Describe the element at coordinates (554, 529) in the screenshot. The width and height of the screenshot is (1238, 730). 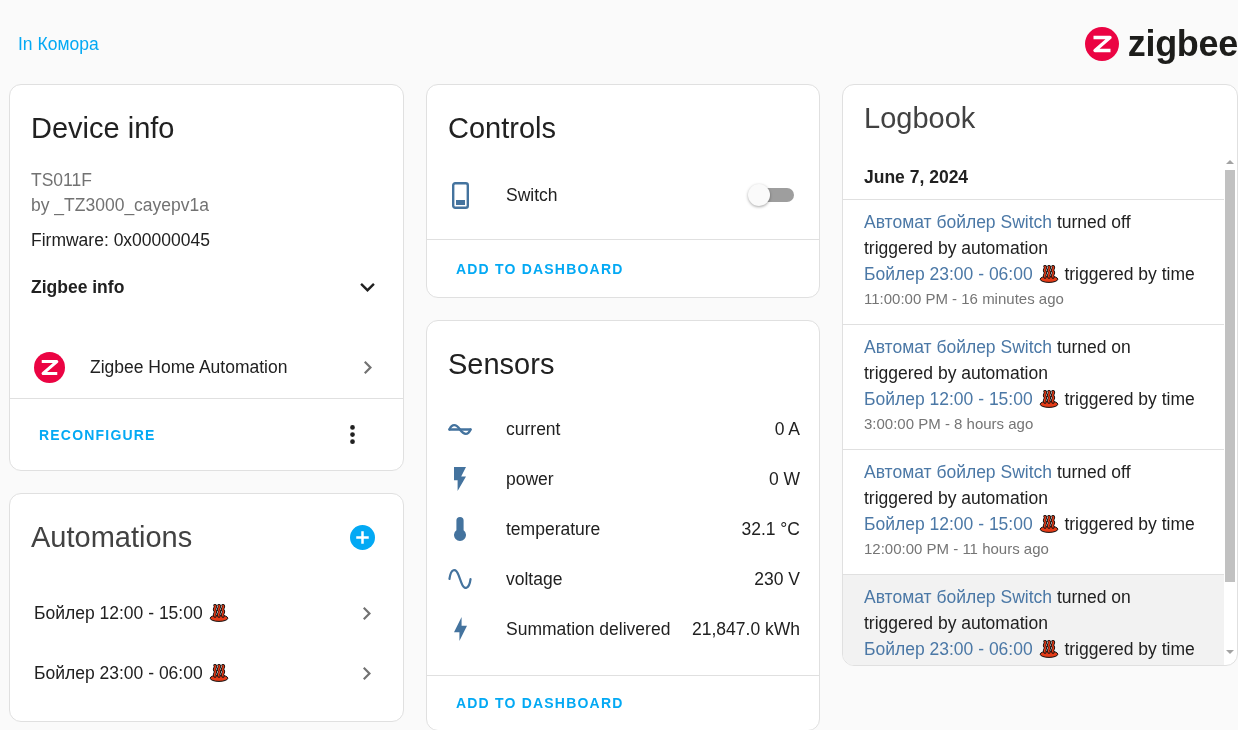
I see `sensor-name: temperature` at that location.